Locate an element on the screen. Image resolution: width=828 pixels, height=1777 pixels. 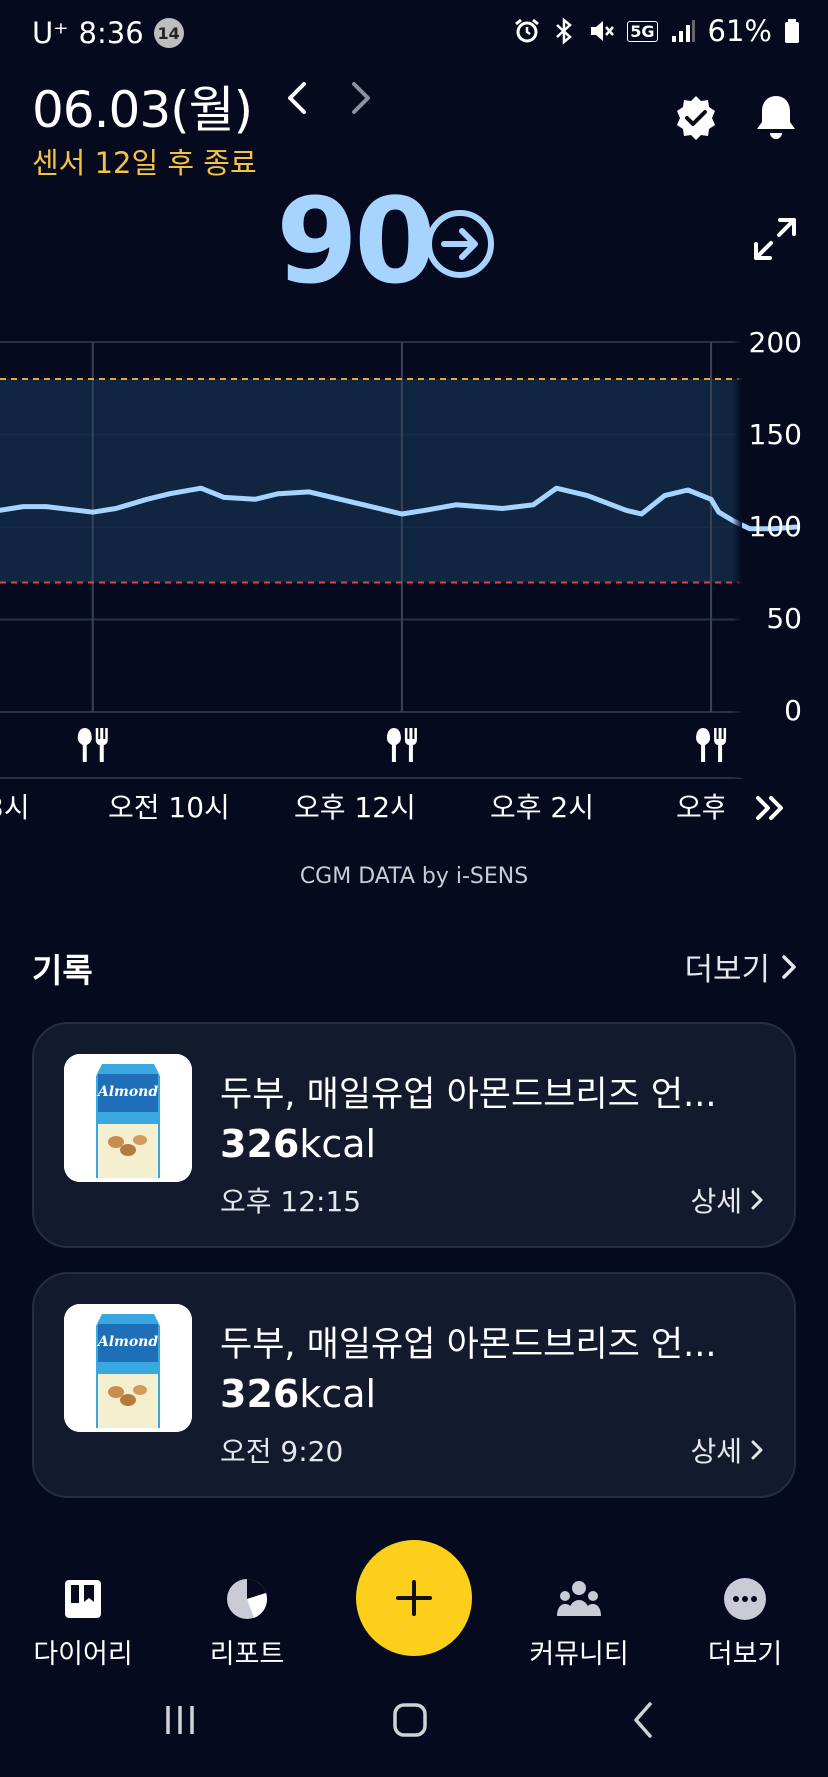
home-icon is located at coordinates (410, 1720).